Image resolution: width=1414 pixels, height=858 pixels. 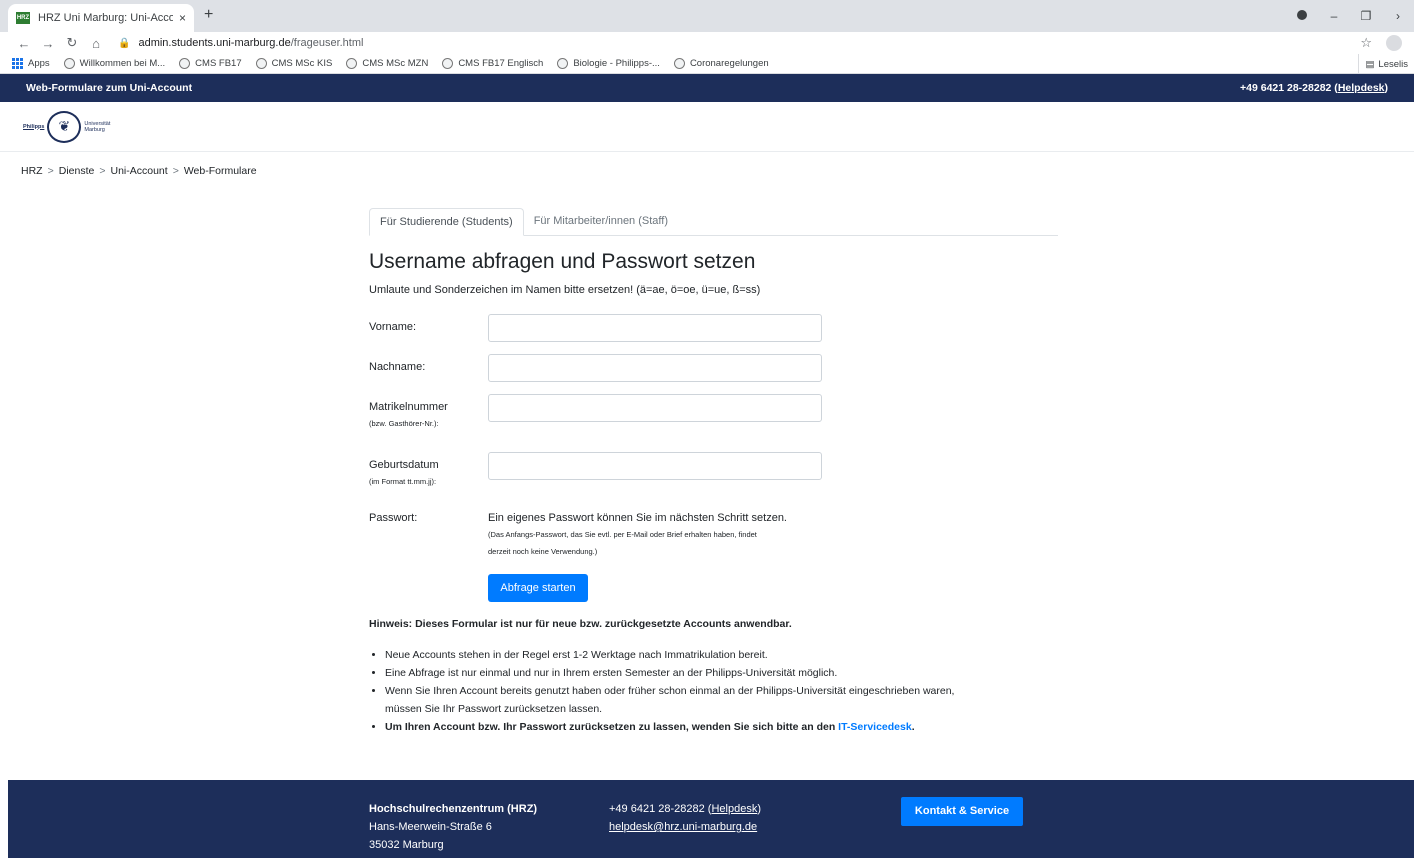 I want to click on university-seal-icon: ❦, so click(x=64, y=126).